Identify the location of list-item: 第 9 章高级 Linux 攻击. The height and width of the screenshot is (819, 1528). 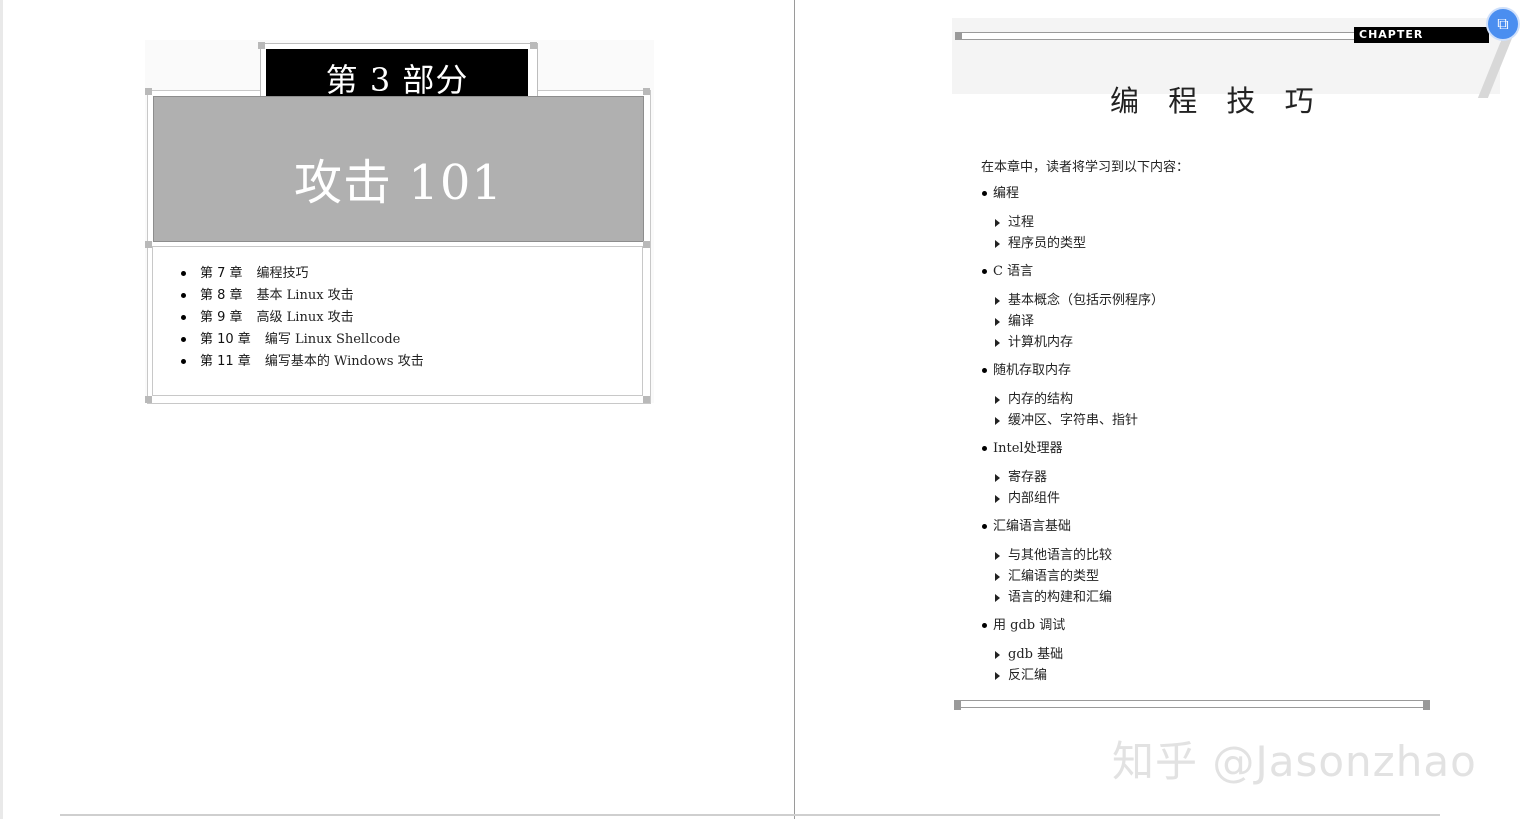
(302, 318).